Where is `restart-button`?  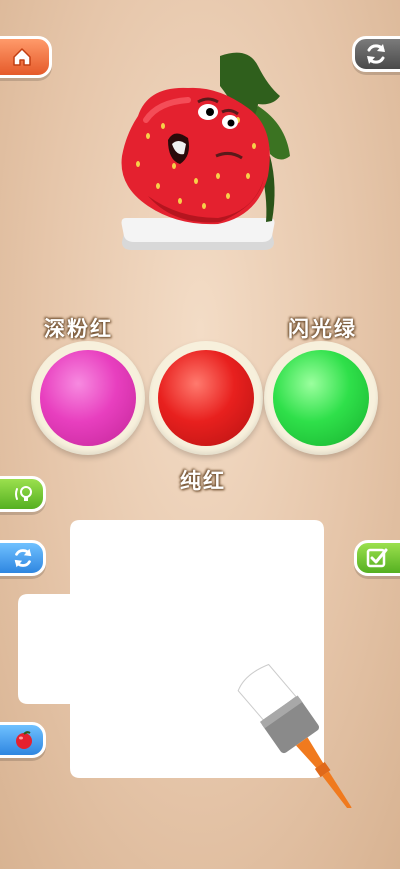
restart-button is located at coordinates (376, 54).